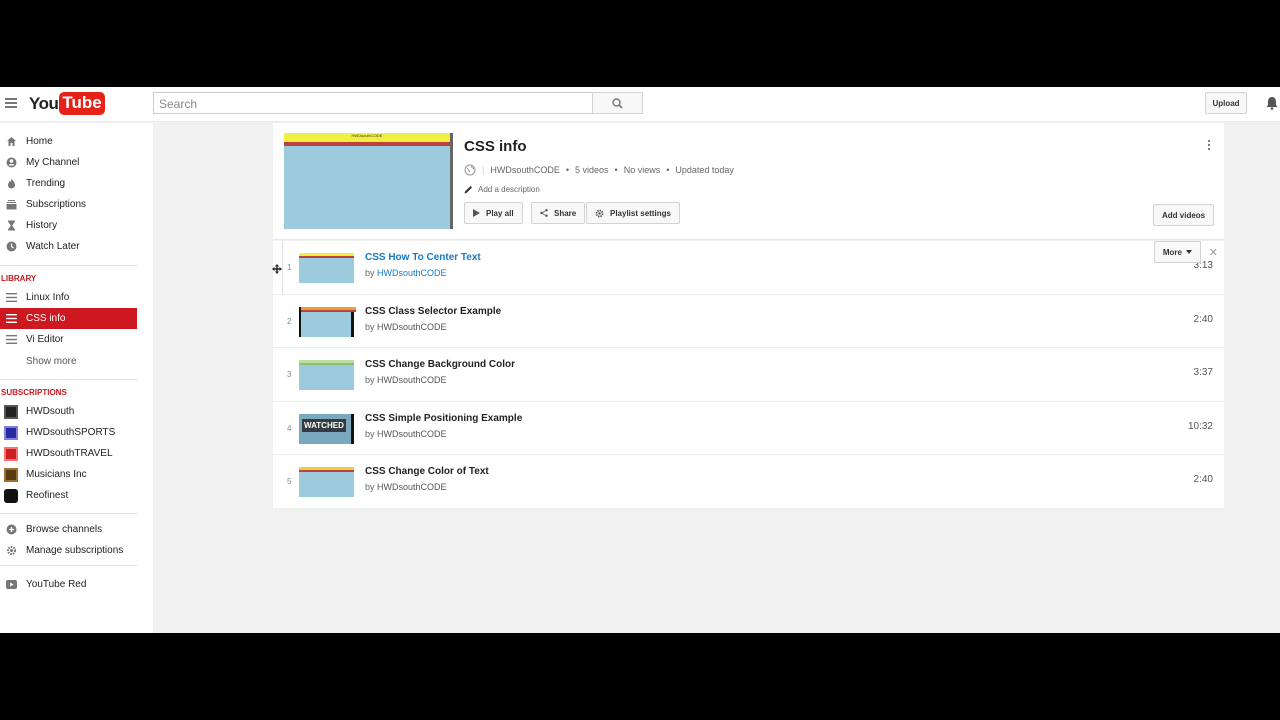 The width and height of the screenshot is (1280, 720). I want to click on updated-text: Updated today, so click(704, 170).